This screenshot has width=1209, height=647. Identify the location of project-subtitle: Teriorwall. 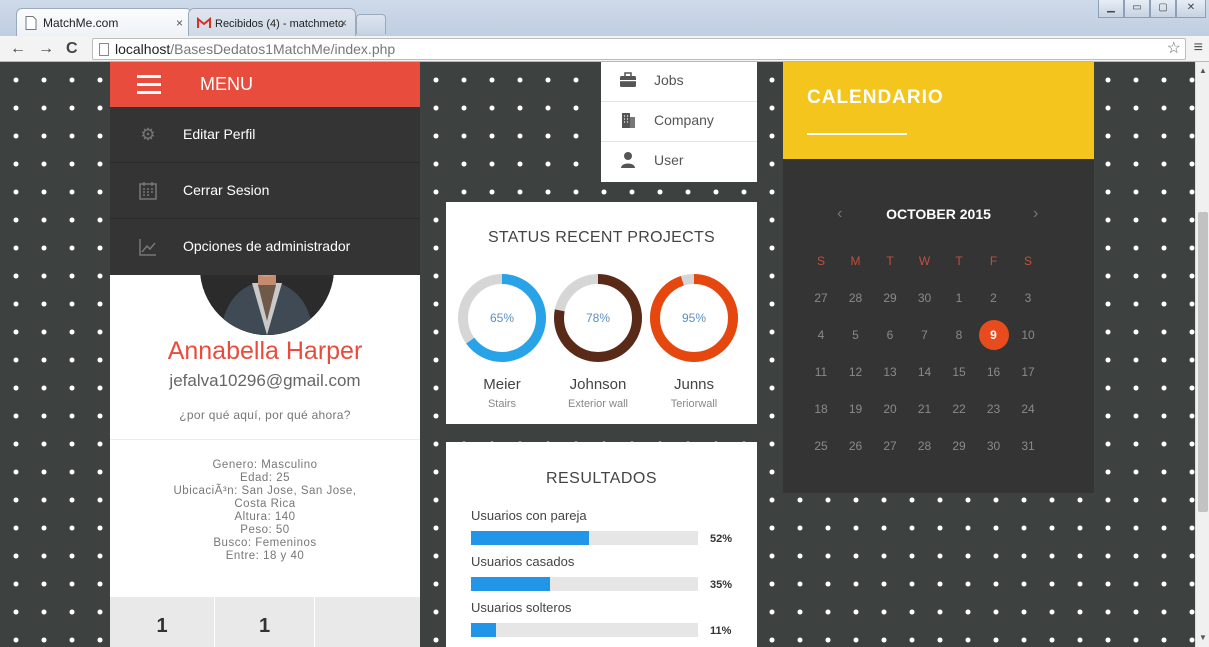
(694, 404).